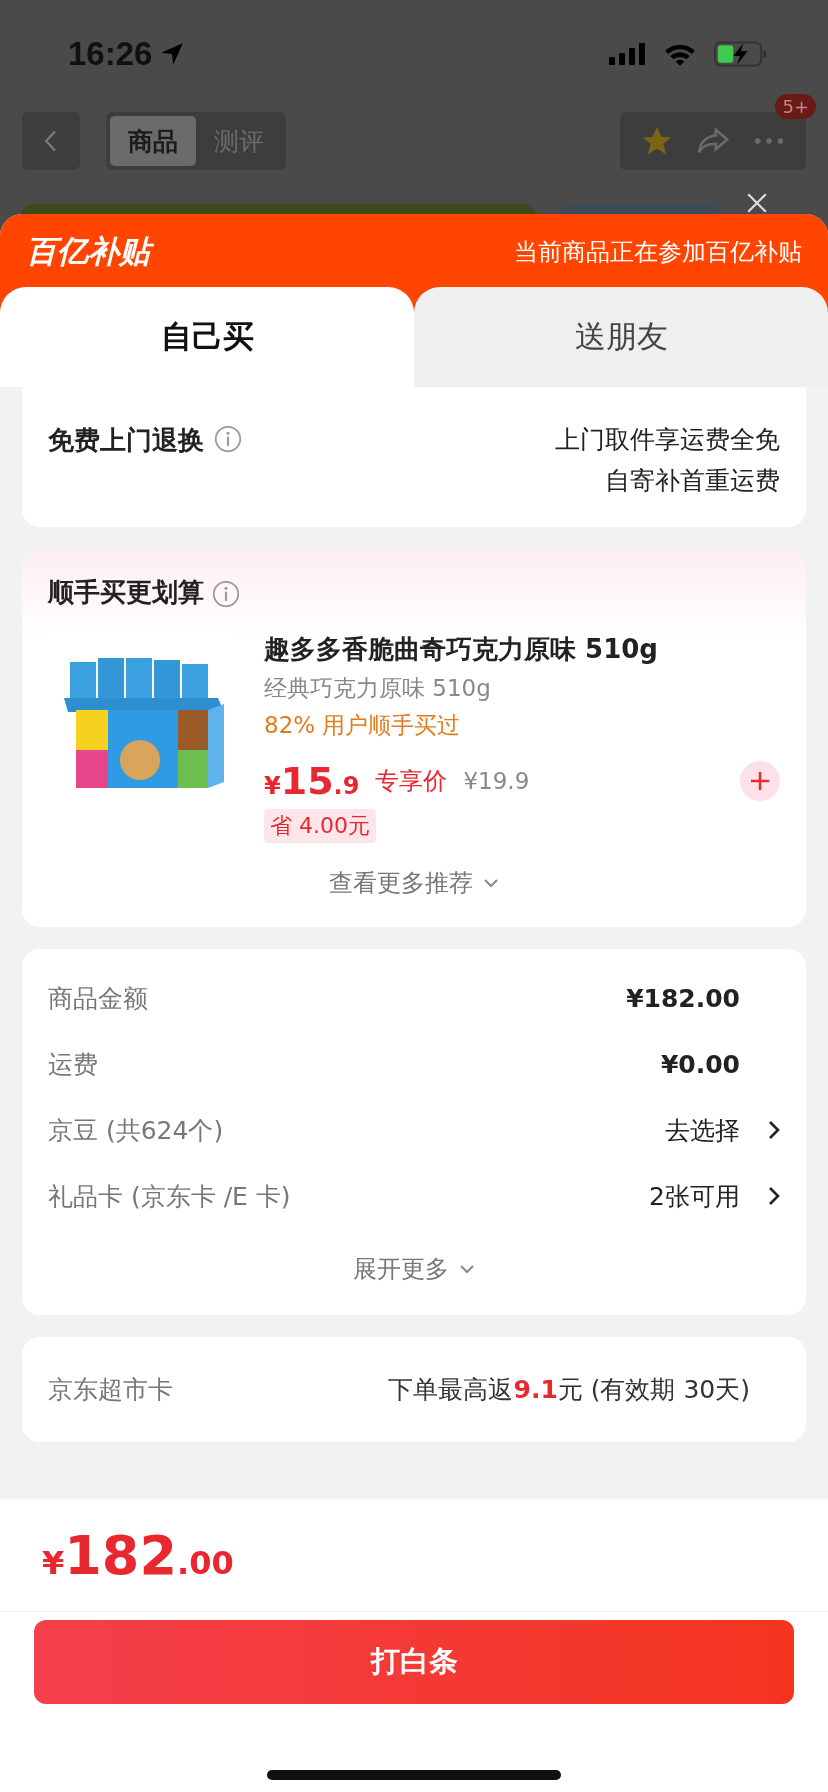  Describe the element at coordinates (312, 781) in the screenshot. I see `special-price: ¥15.9` at that location.